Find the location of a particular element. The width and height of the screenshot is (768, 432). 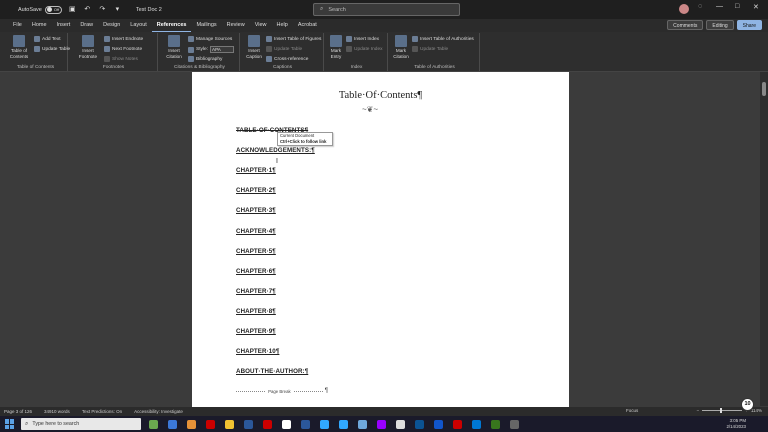

update-figures-table-button: Update Table is located at coordinates (284, 49).